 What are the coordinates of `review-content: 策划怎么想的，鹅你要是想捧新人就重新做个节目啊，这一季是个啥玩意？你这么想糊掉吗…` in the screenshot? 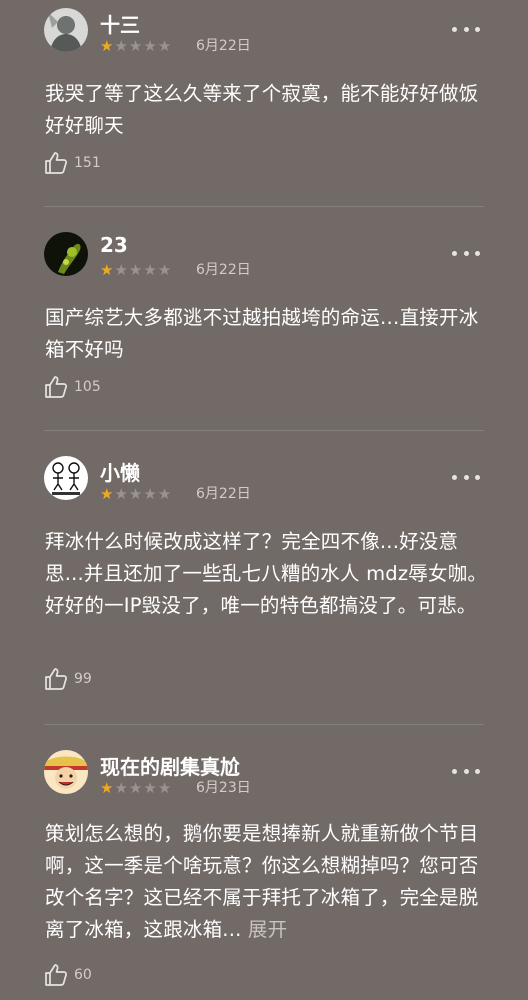 It's located at (267, 882).